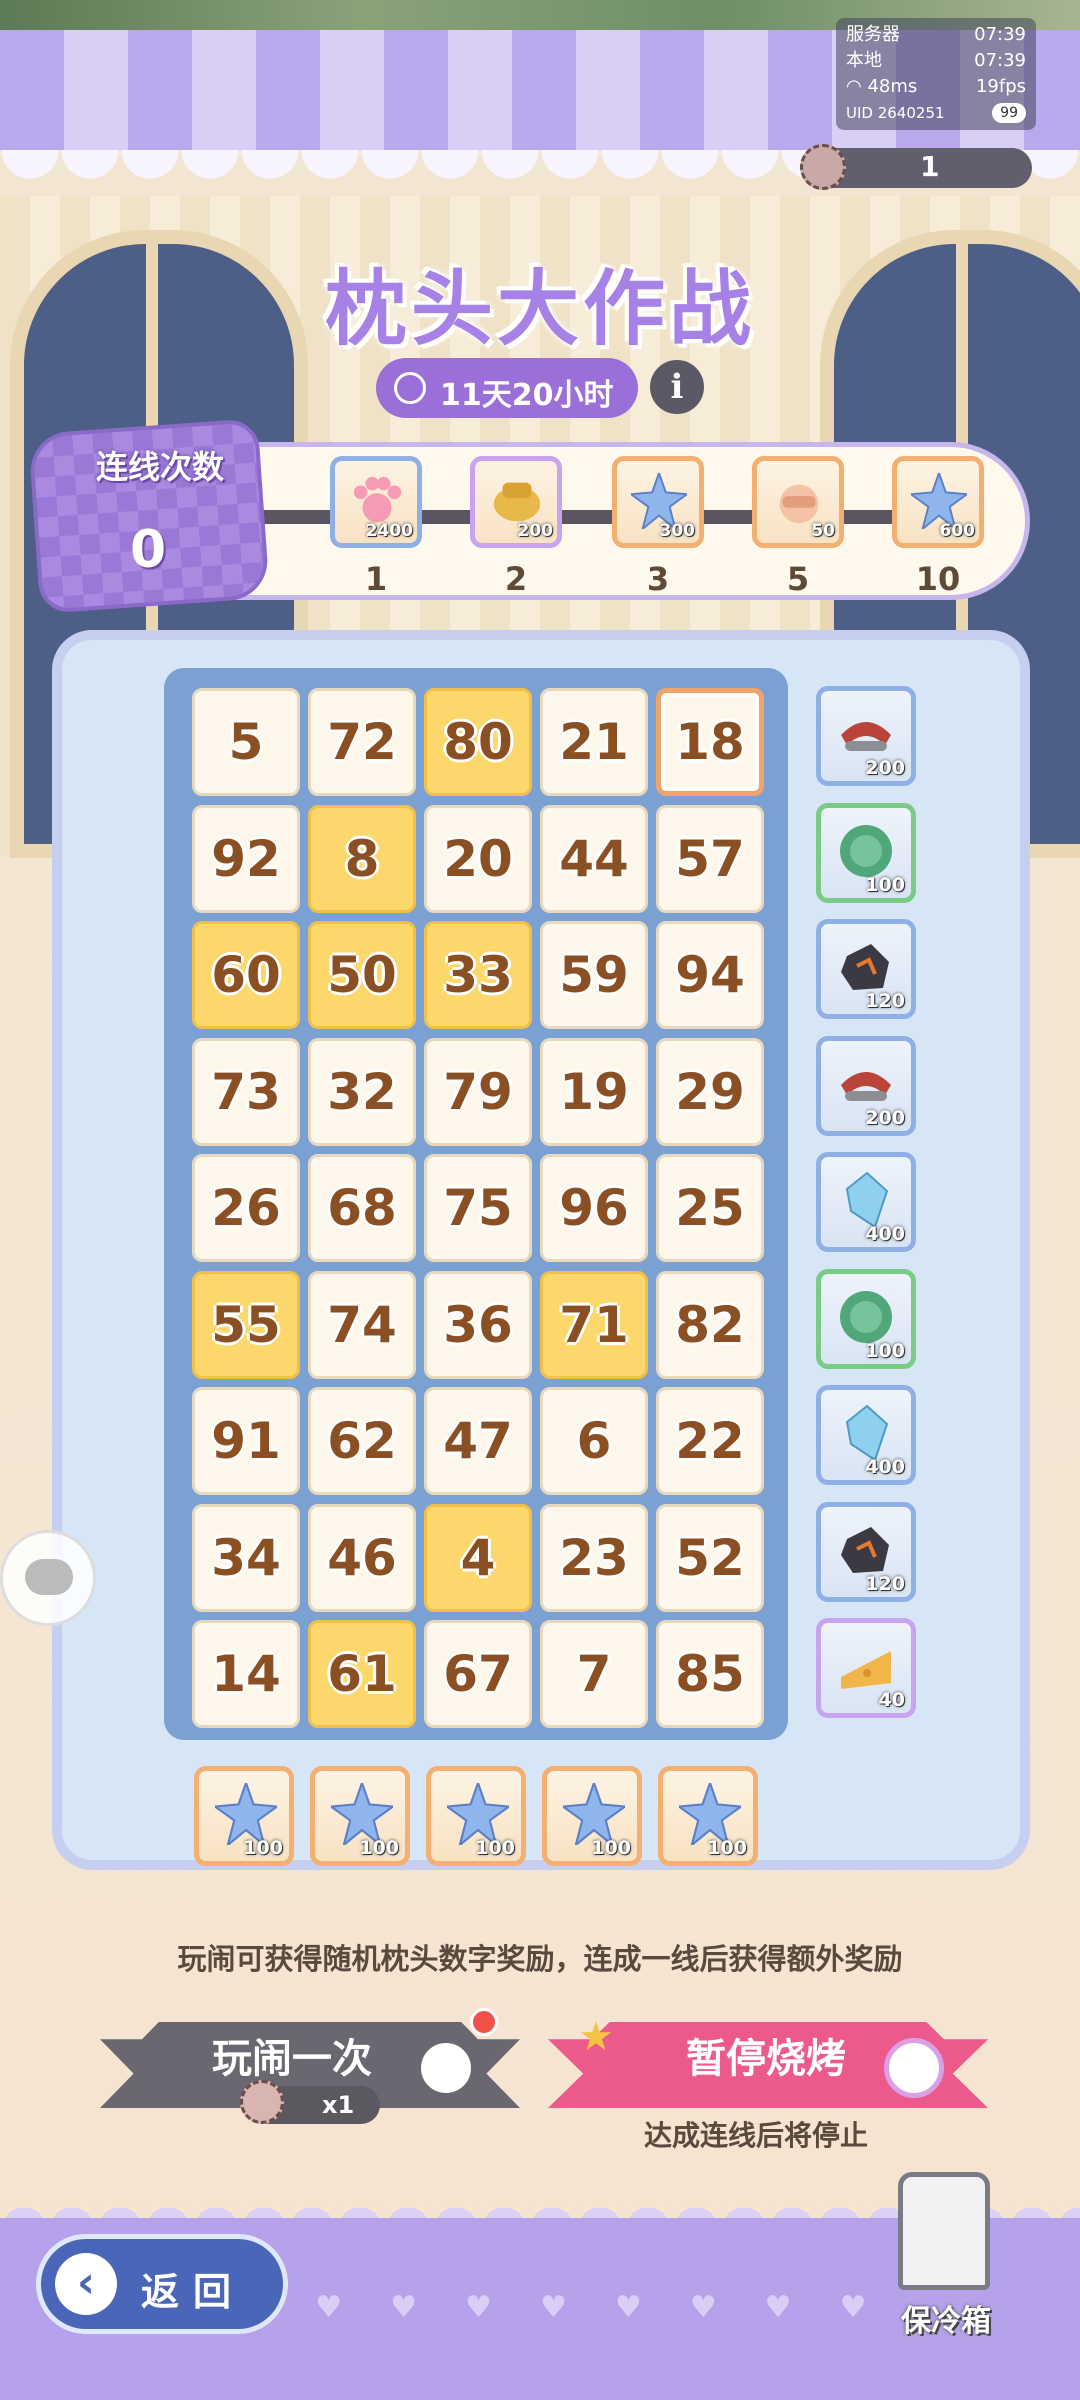 The height and width of the screenshot is (2400, 1080). What do you see at coordinates (677, 387) in the screenshot?
I see `info-button: i` at bounding box center [677, 387].